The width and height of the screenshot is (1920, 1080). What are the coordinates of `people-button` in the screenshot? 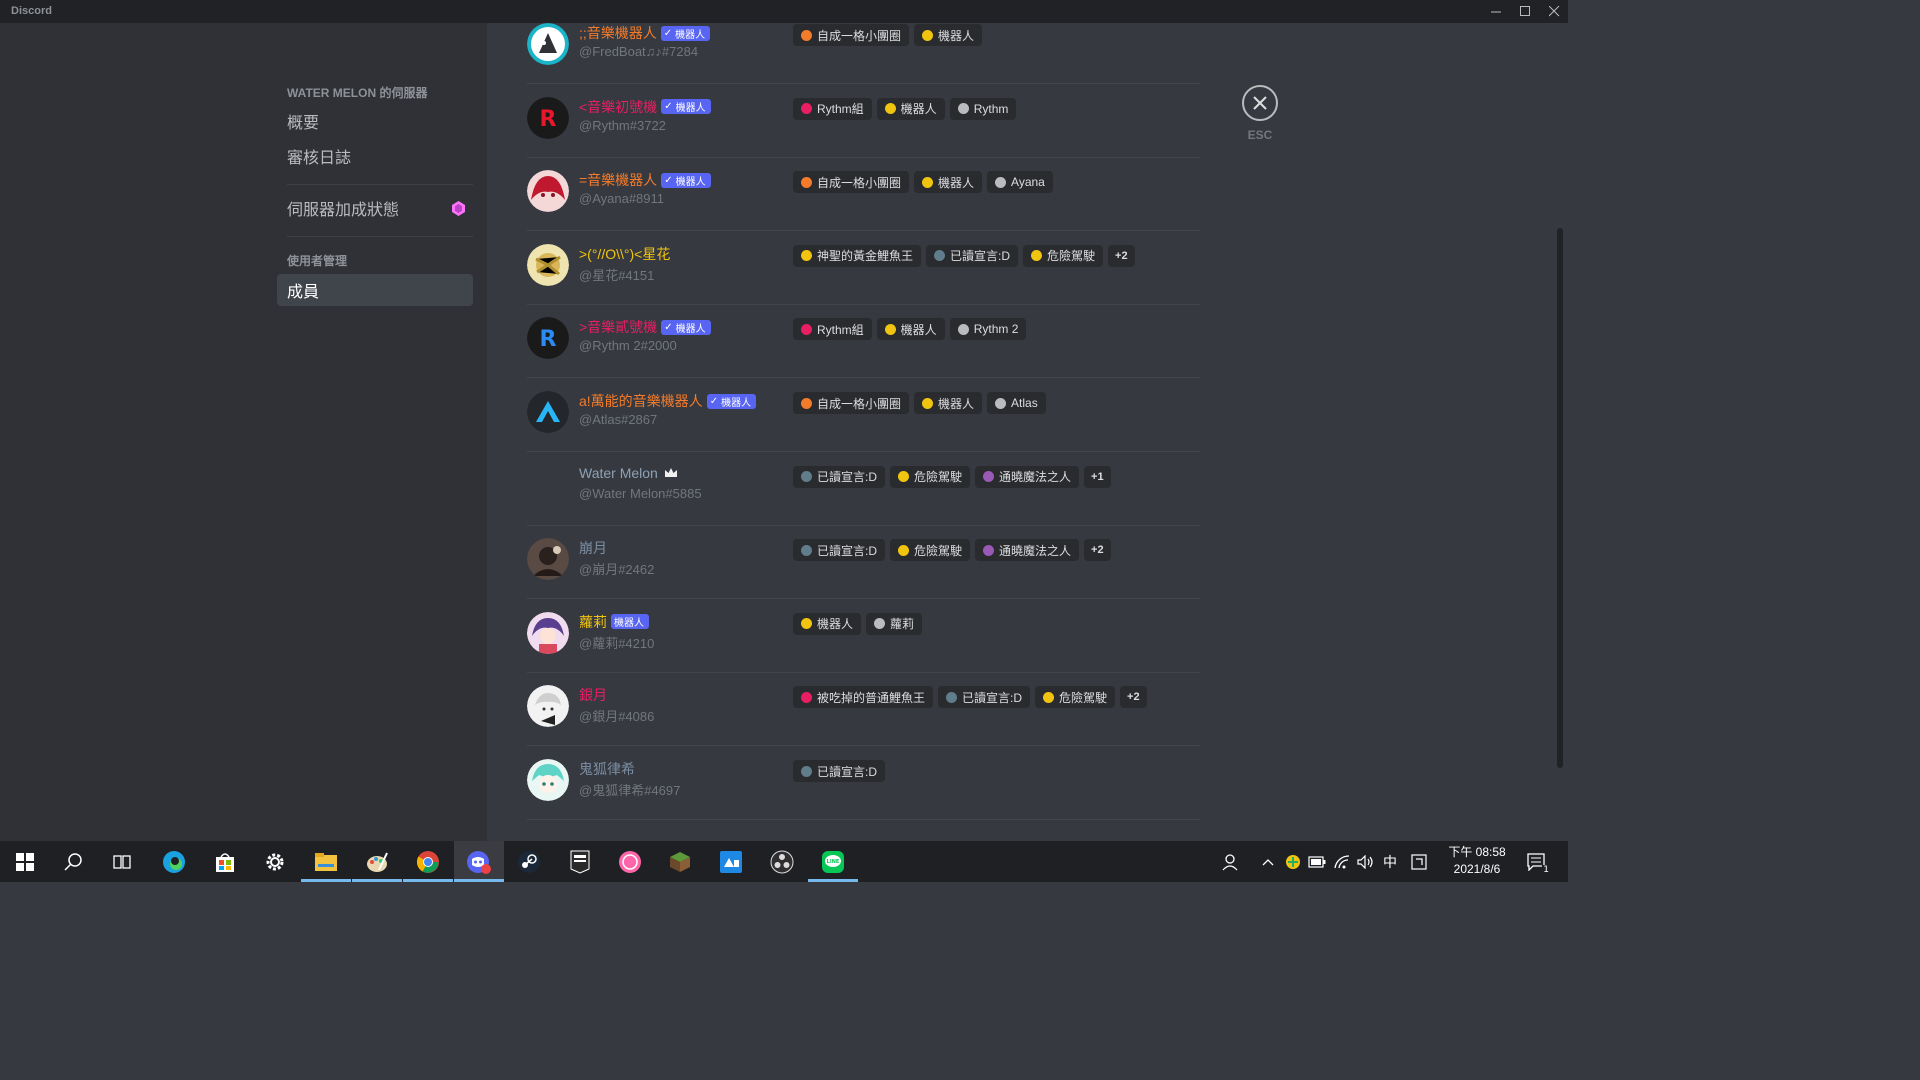 It's located at (1231, 861).